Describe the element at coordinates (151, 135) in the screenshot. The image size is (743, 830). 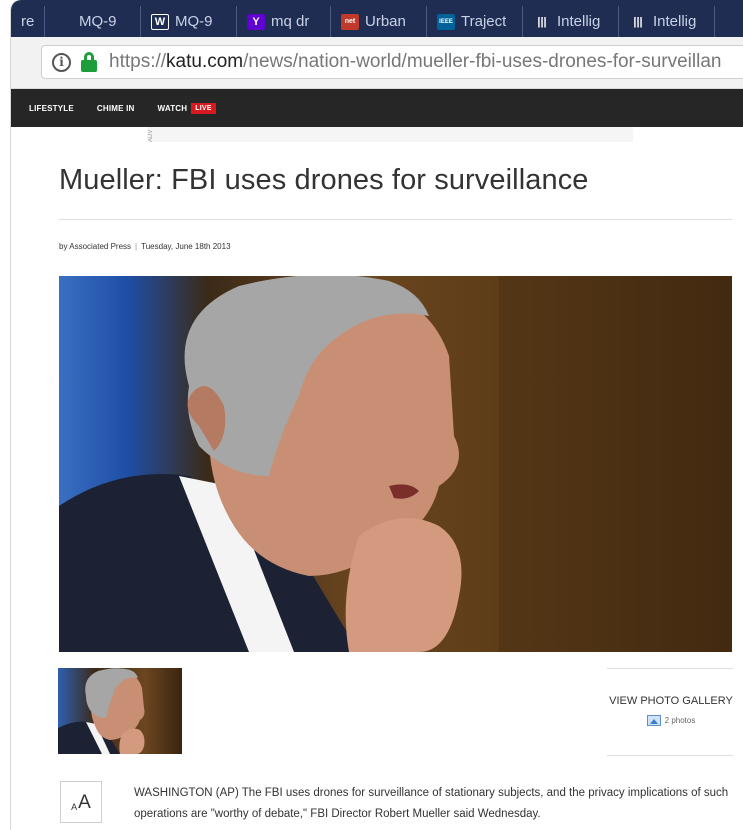
I see `ad-label: ADV` at that location.